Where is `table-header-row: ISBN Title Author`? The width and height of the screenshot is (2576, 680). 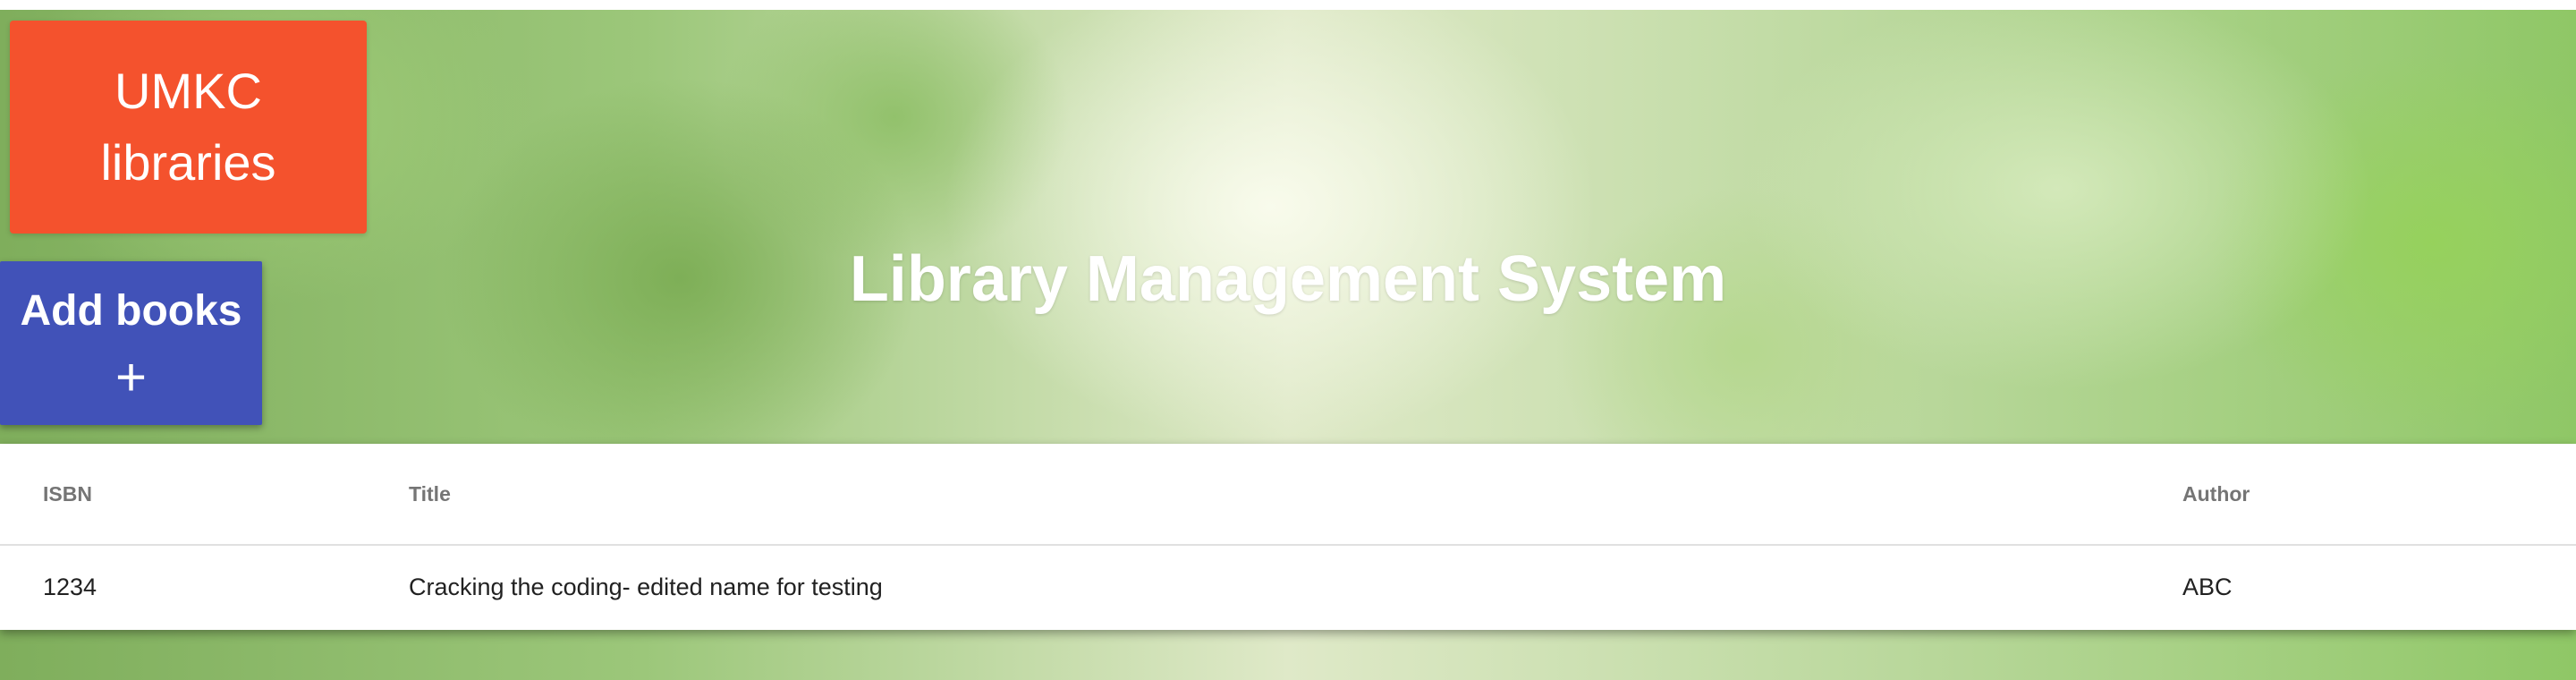 table-header-row: ISBN Title Author is located at coordinates (1288, 495).